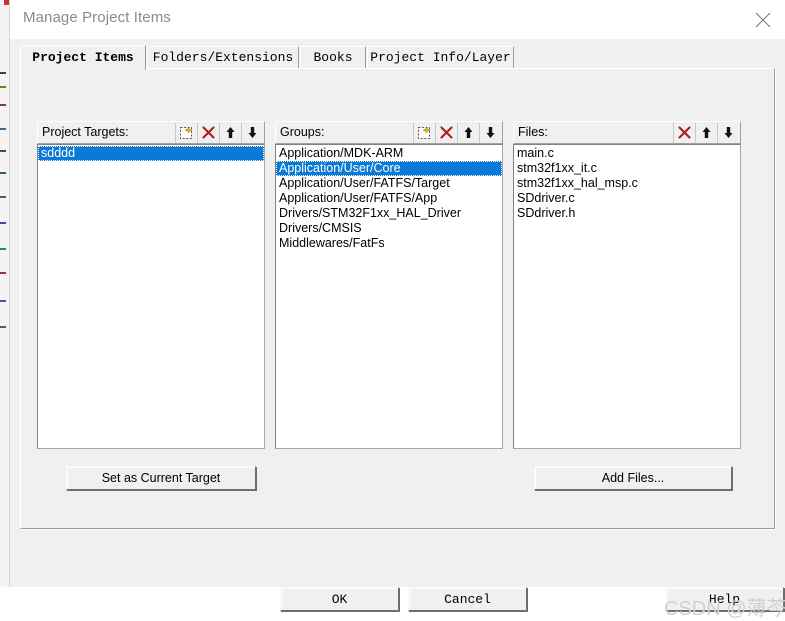 Image resolution: width=785 pixels, height=621 pixels. I want to click on window-title: Manage Project Items, so click(97, 17).